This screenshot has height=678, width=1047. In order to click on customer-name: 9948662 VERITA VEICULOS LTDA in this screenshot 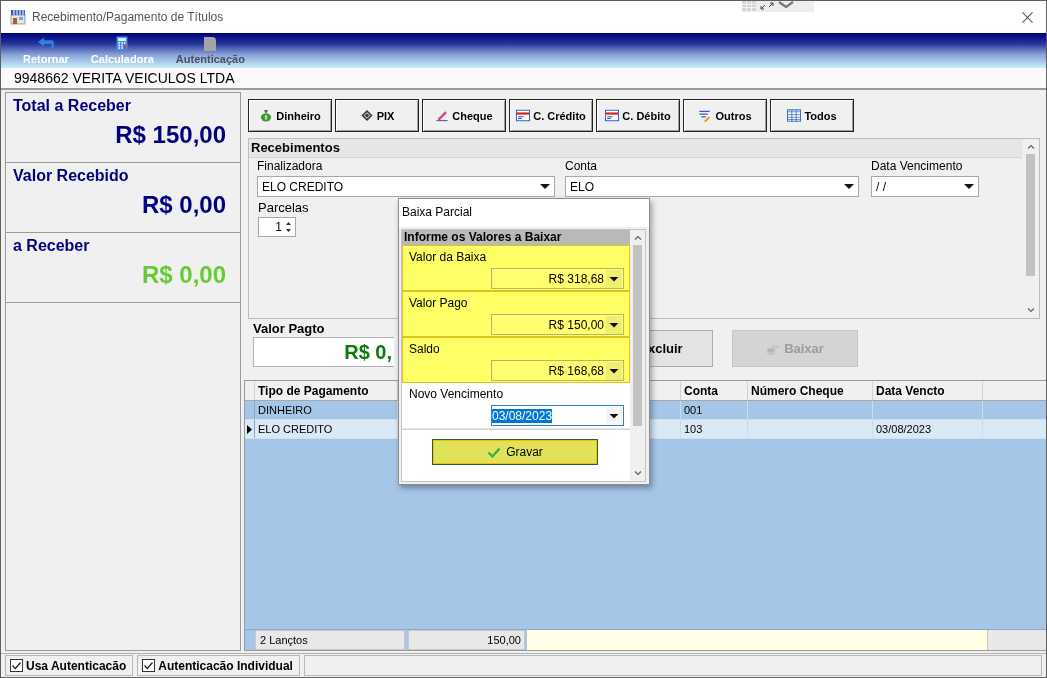, I will do `click(523, 79)`.